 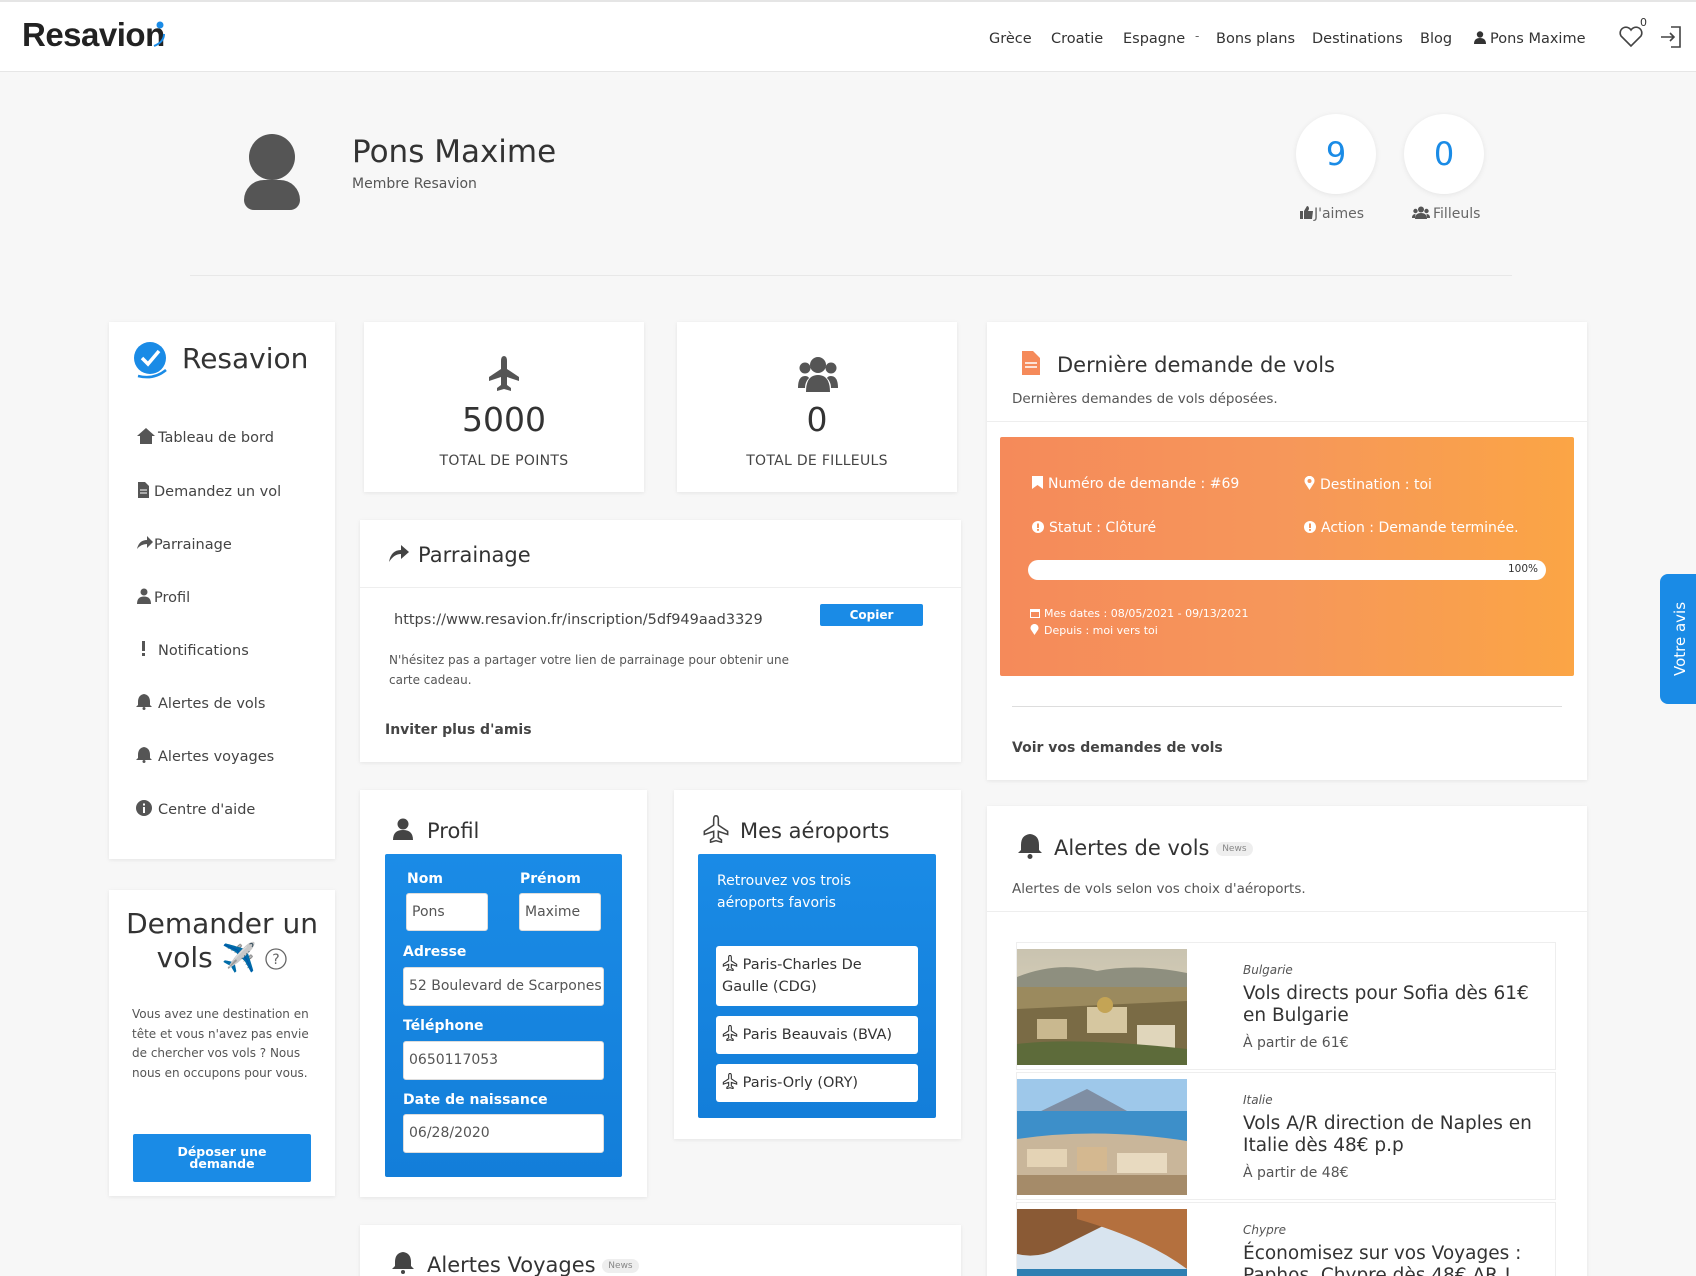 What do you see at coordinates (1444, 154) in the screenshot?
I see `referrals-count: 0` at bounding box center [1444, 154].